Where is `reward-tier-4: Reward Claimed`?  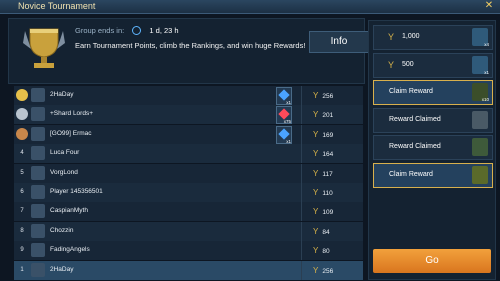
reward-tier-4: Reward Claimed is located at coordinates (433, 120).